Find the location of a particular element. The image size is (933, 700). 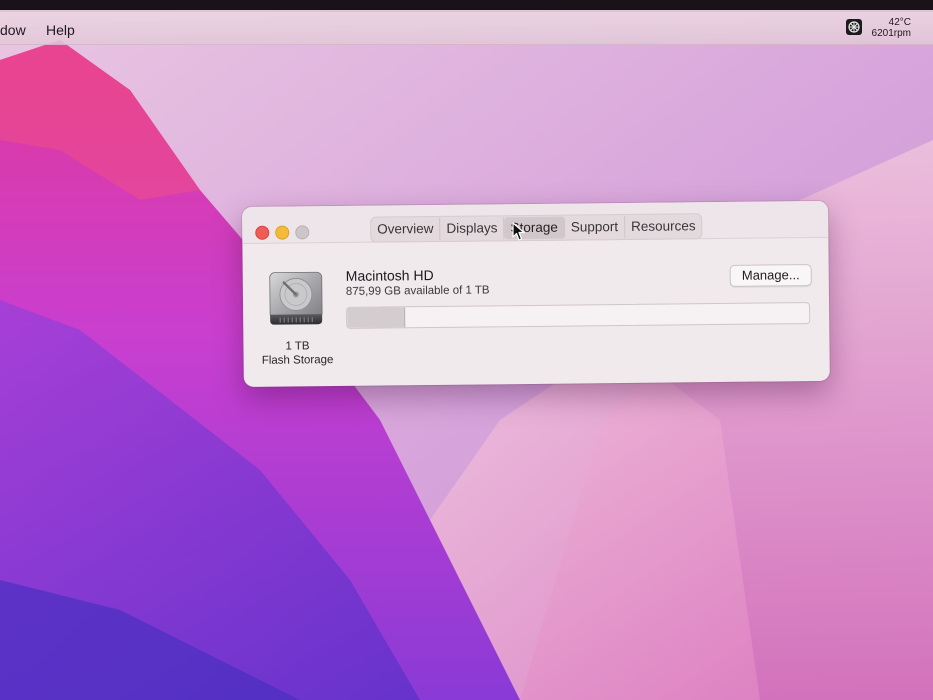

menu-help: Help is located at coordinates (60, 30).